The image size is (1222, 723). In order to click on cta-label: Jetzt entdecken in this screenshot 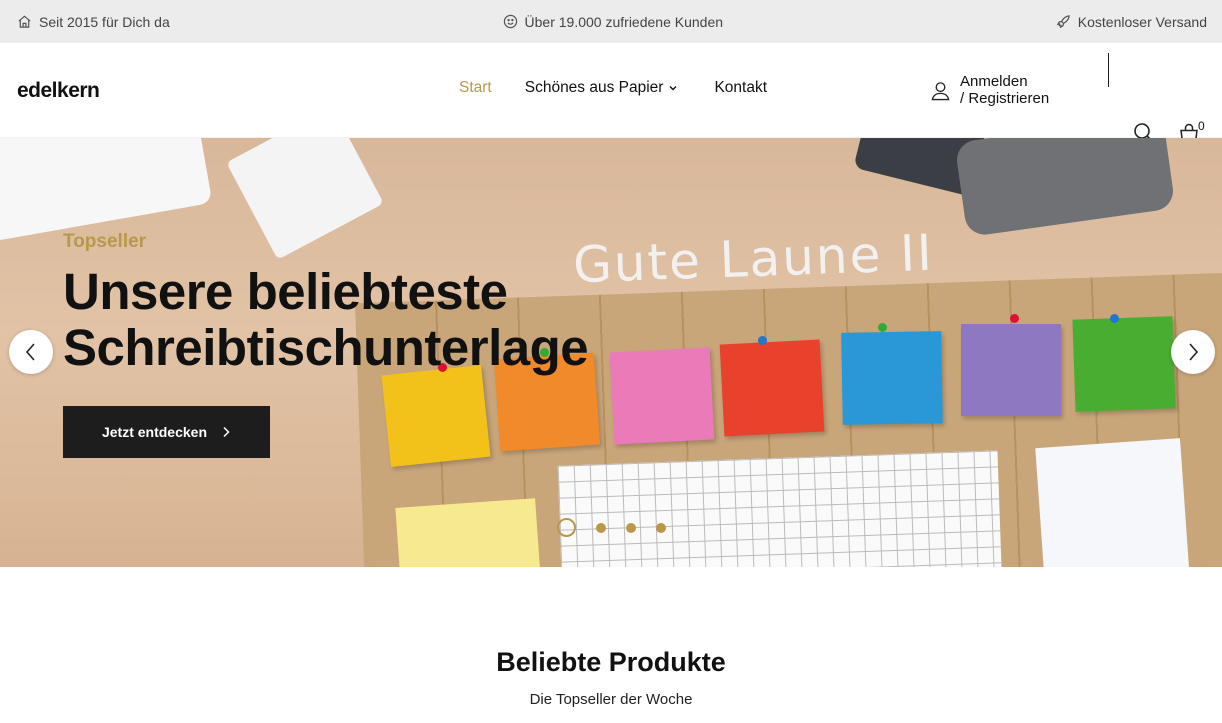, I will do `click(154, 432)`.